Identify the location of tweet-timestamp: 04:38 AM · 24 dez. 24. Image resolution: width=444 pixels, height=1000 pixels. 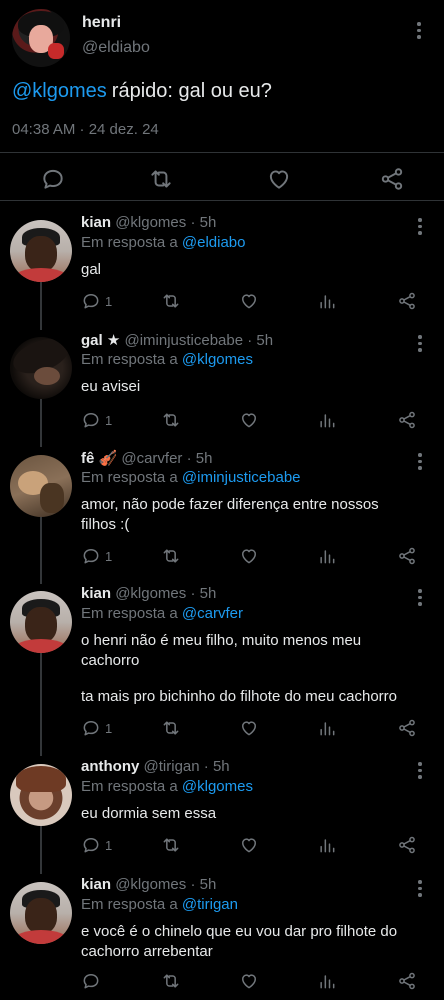
(85, 129).